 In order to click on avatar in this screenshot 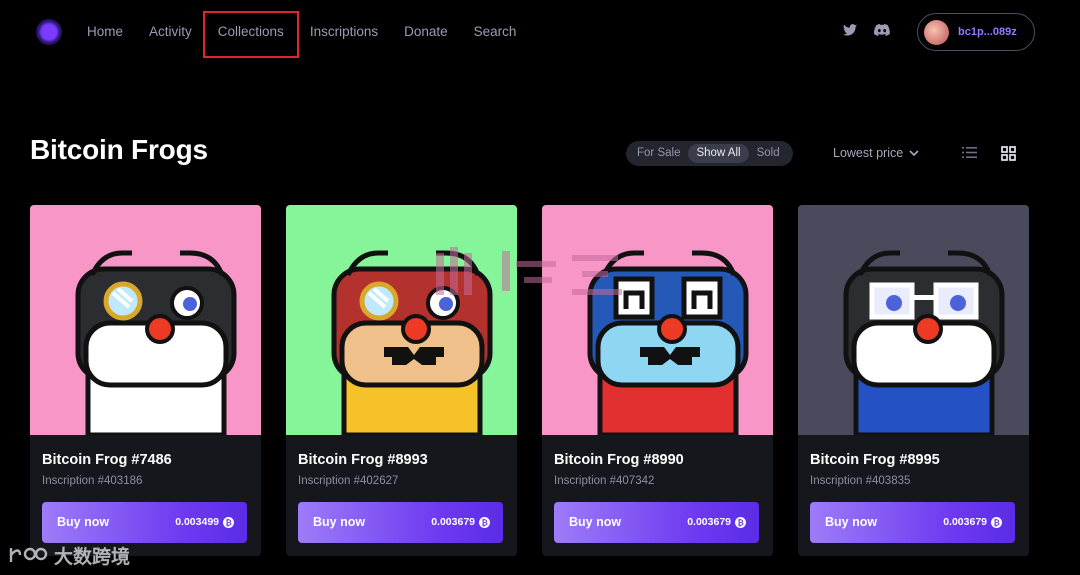, I will do `click(936, 32)`.